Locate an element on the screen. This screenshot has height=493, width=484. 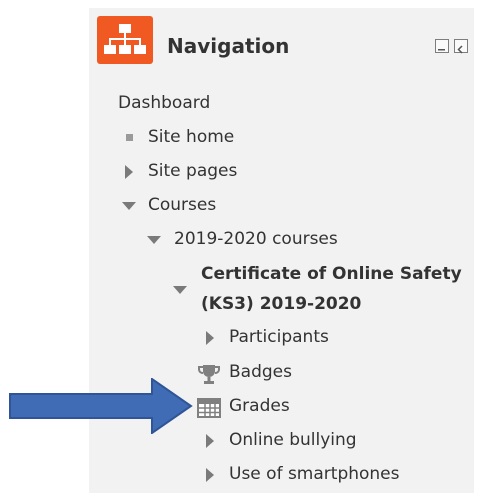
nav-item-site-home: Site home is located at coordinates (191, 137).